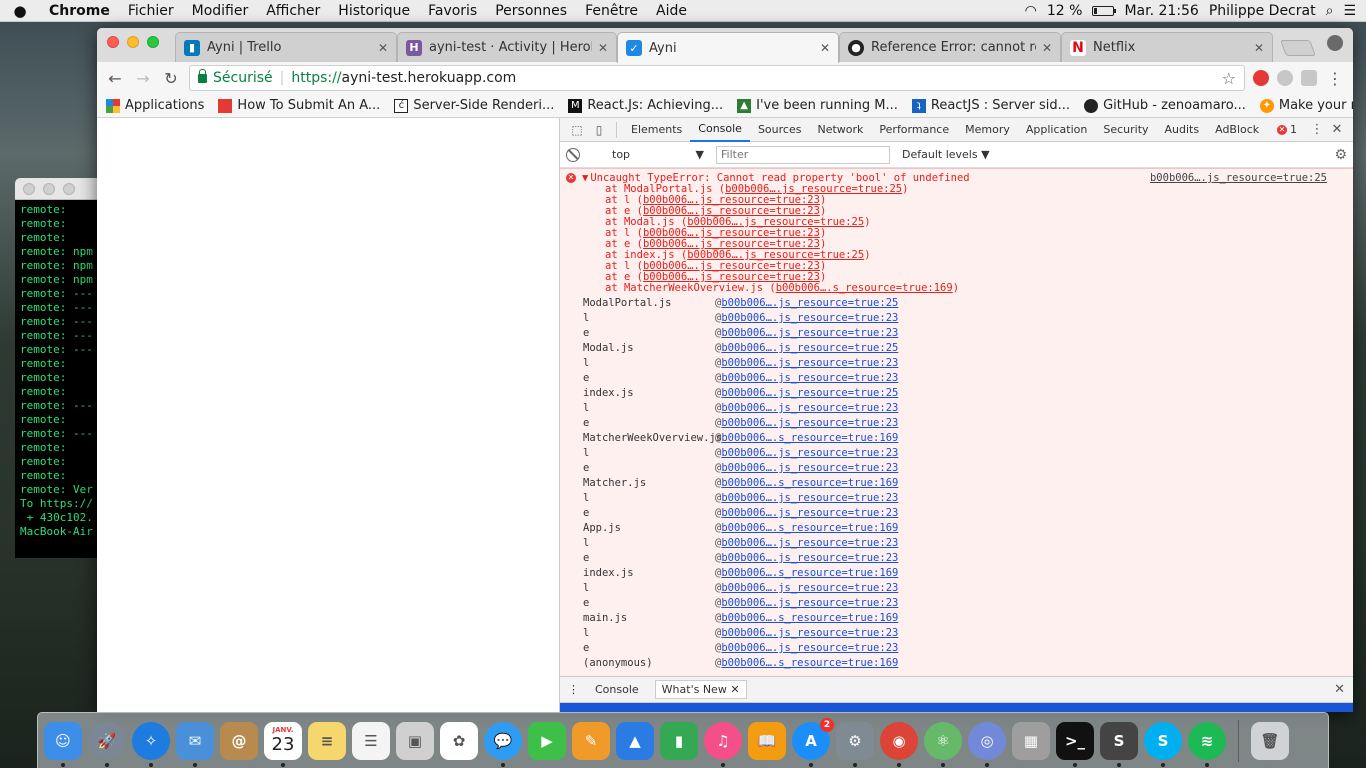 Image resolution: width=1366 pixels, height=768 pixels. Describe the element at coordinates (20, 11) in the screenshot. I see `apple-menu-icon: ●` at that location.